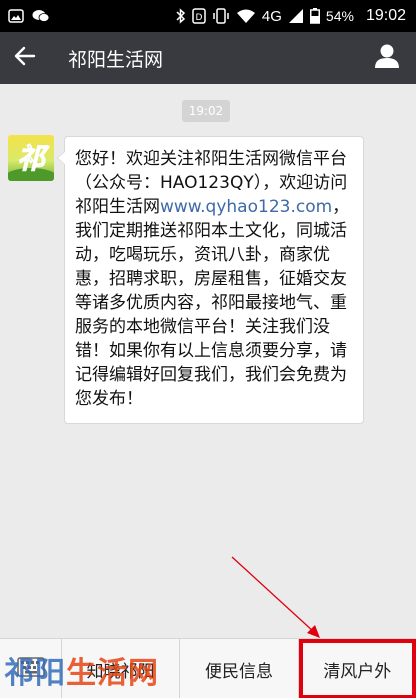 This screenshot has width=416, height=698. What do you see at coordinates (208, 16) in the screenshot?
I see `status-bar: D 4G 54% 19:02` at bounding box center [208, 16].